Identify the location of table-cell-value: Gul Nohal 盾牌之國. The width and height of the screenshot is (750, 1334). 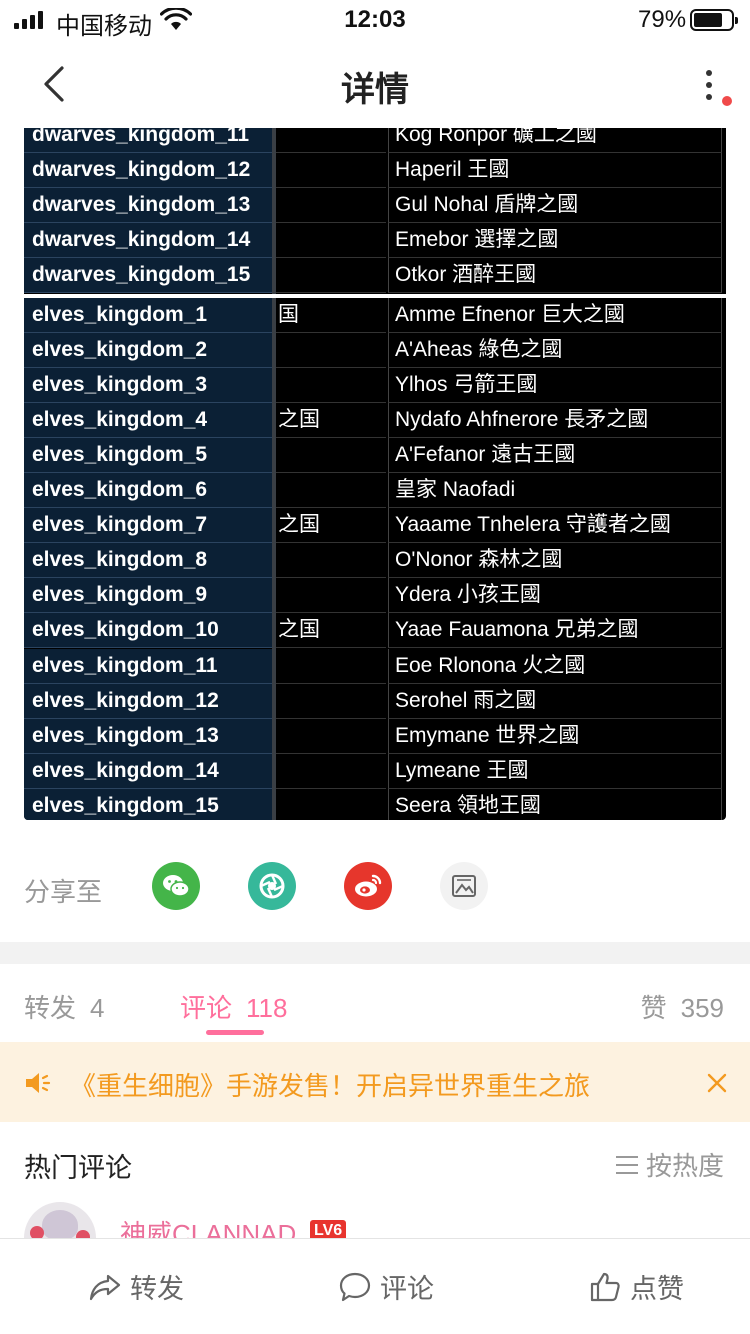
(555, 206).